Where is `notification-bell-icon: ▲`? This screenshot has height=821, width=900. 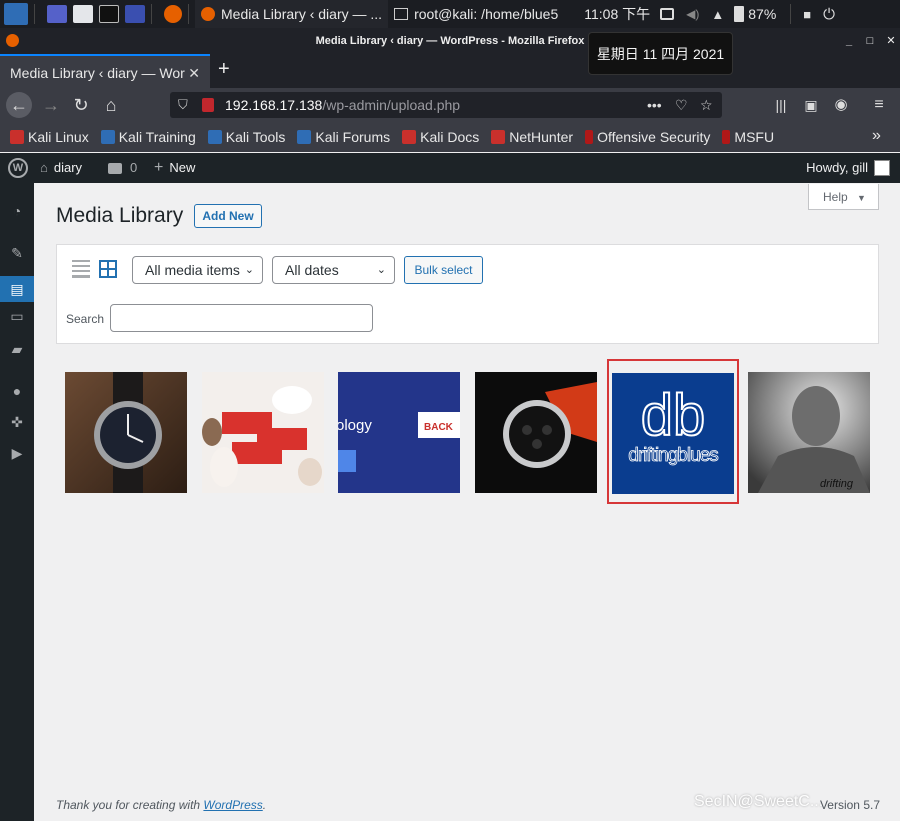 notification-bell-icon: ▲ is located at coordinates (717, 14).